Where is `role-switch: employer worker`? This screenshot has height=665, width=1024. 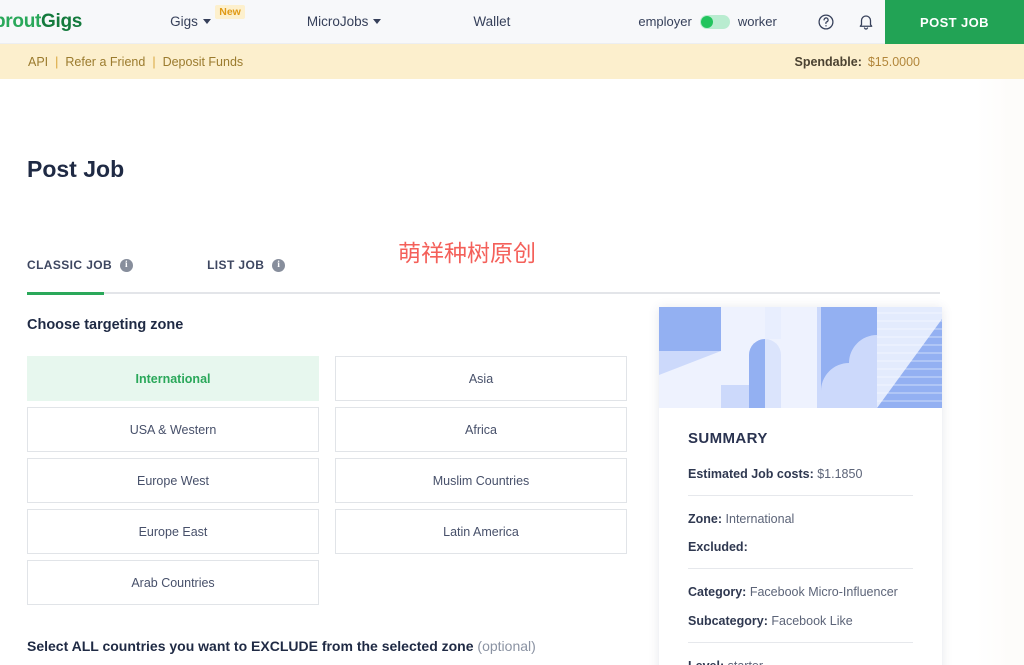 role-switch: employer worker is located at coordinates (707, 21).